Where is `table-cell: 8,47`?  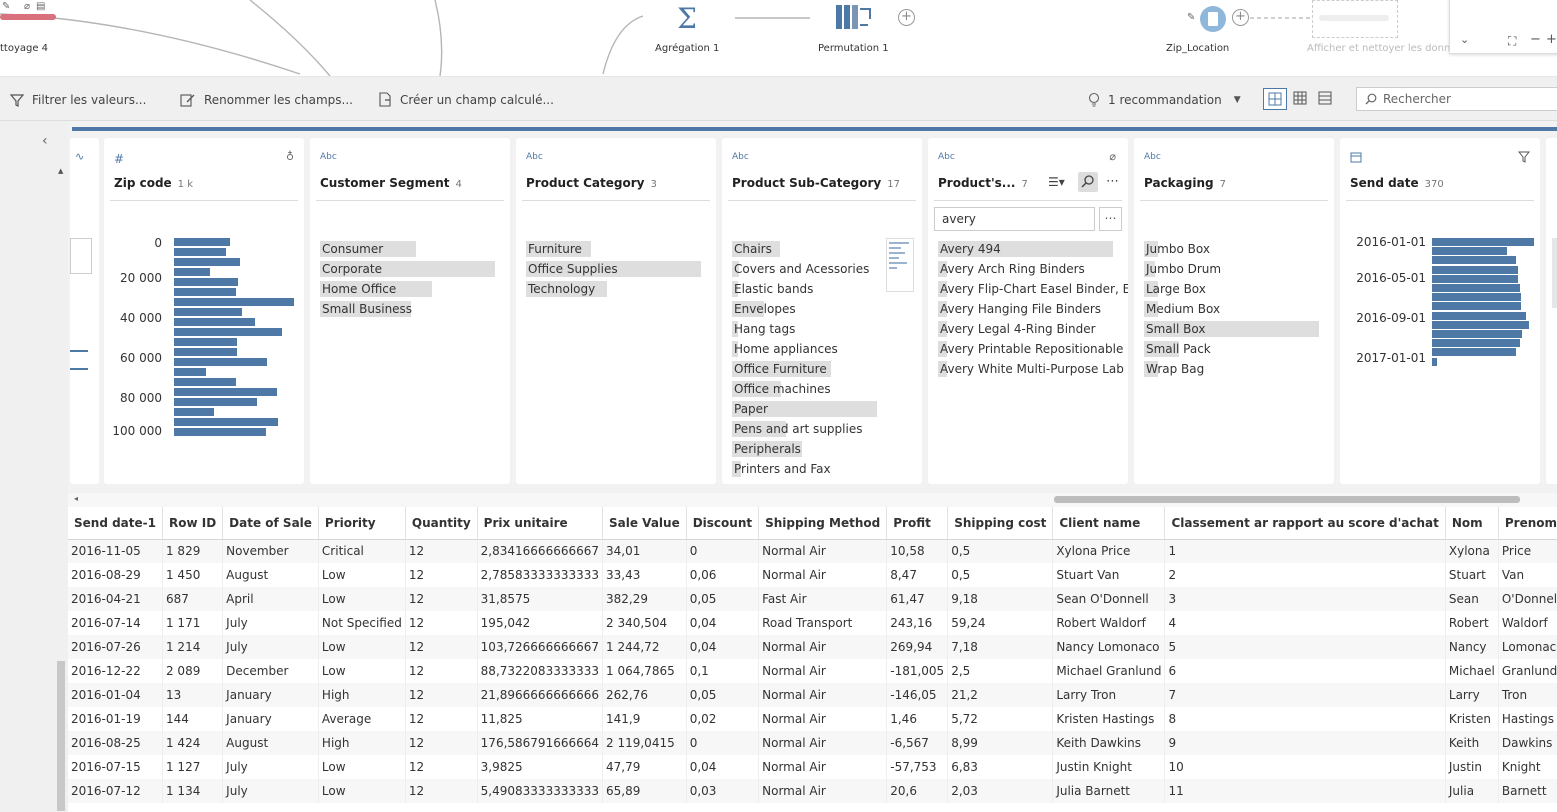
table-cell: 8,47 is located at coordinates (917, 575).